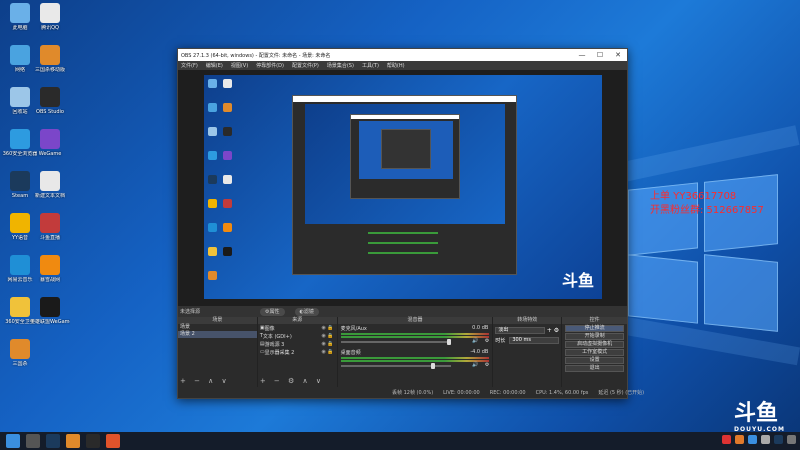  I want to click on scenes-dock: 场景 场景 场景 2 + − ∧ ∨, so click(217, 352).